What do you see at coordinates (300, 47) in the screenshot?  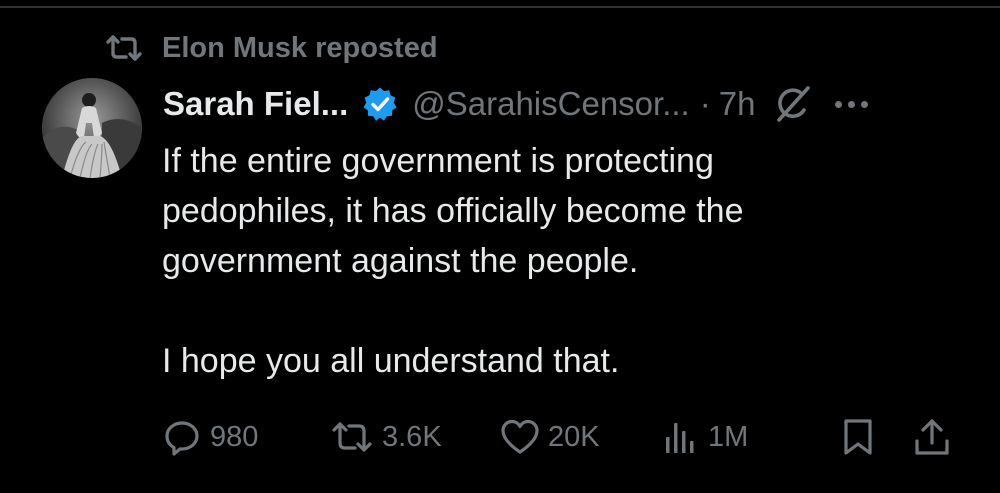 I see `repost-label: Elon Musk reposted` at bounding box center [300, 47].